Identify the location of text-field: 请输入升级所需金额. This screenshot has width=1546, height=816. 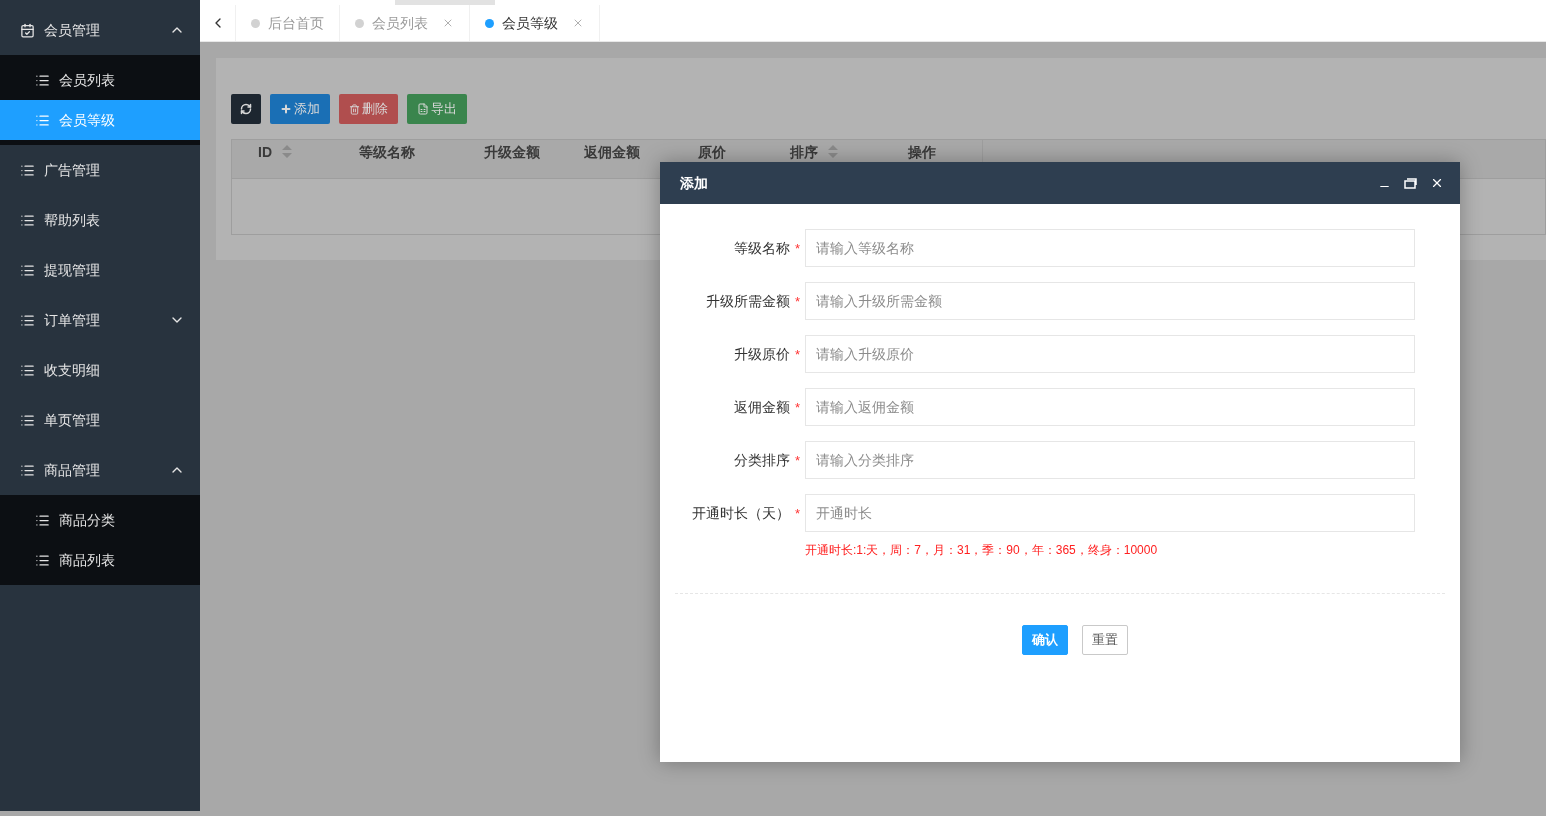
(1110, 301).